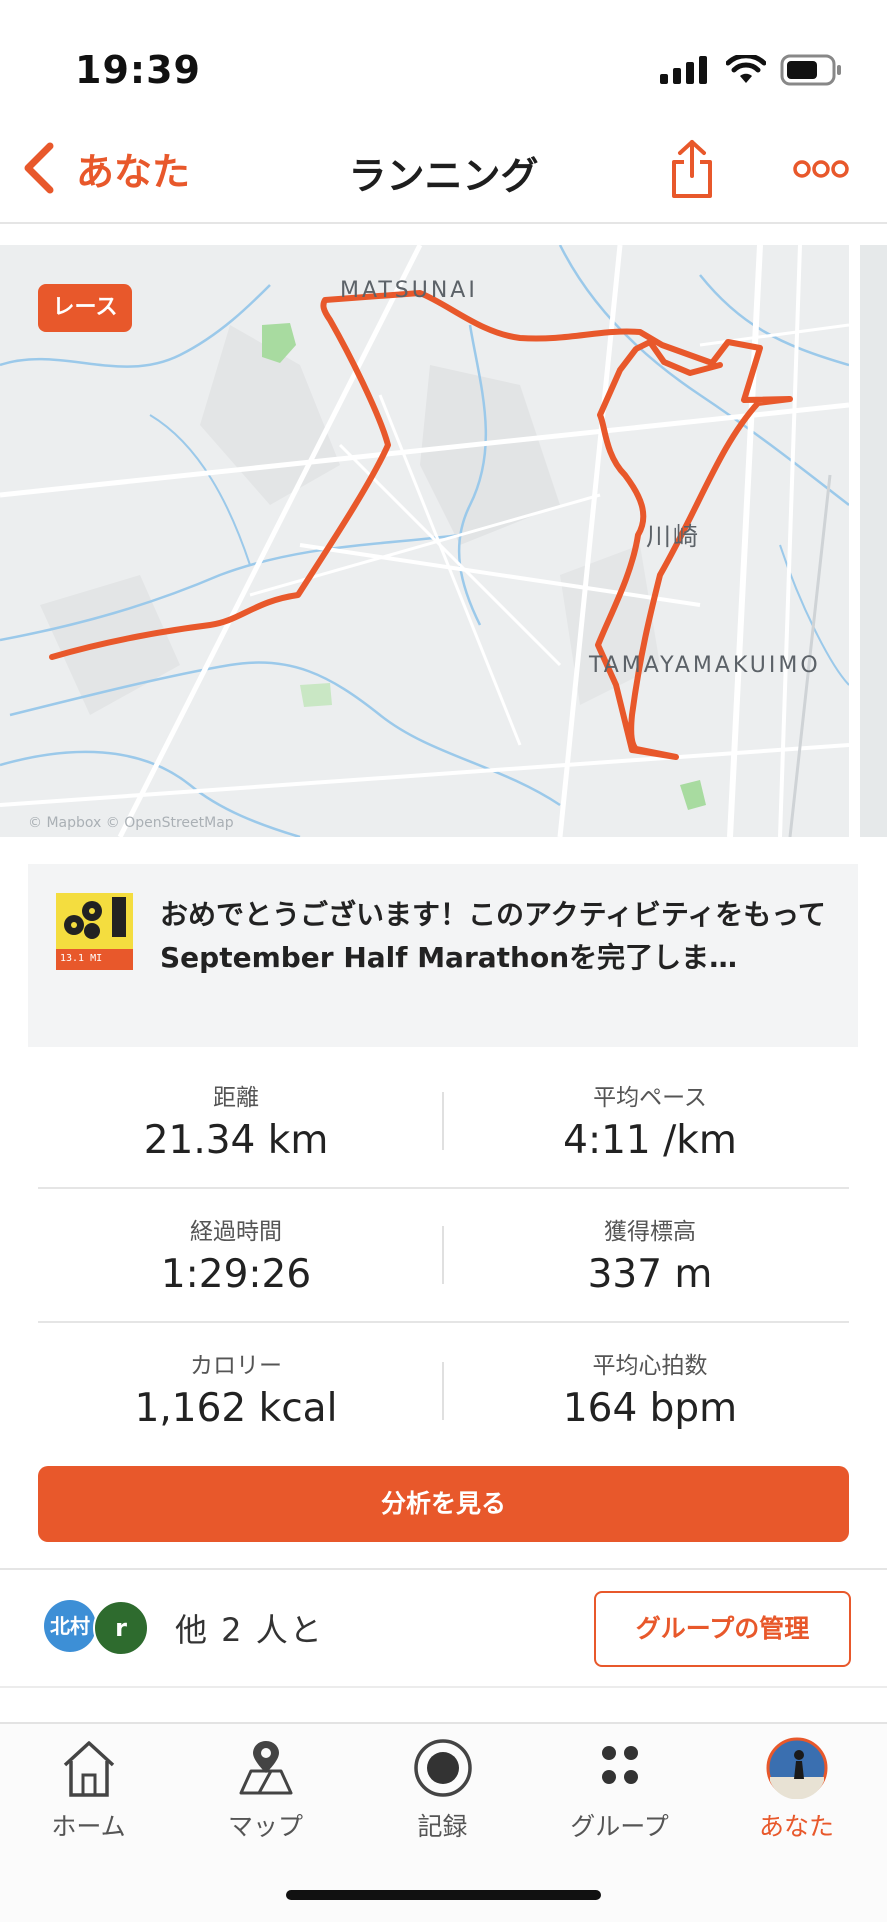 The image size is (887, 1922). Describe the element at coordinates (265, 1826) in the screenshot. I see `tab-label: マップ` at that location.